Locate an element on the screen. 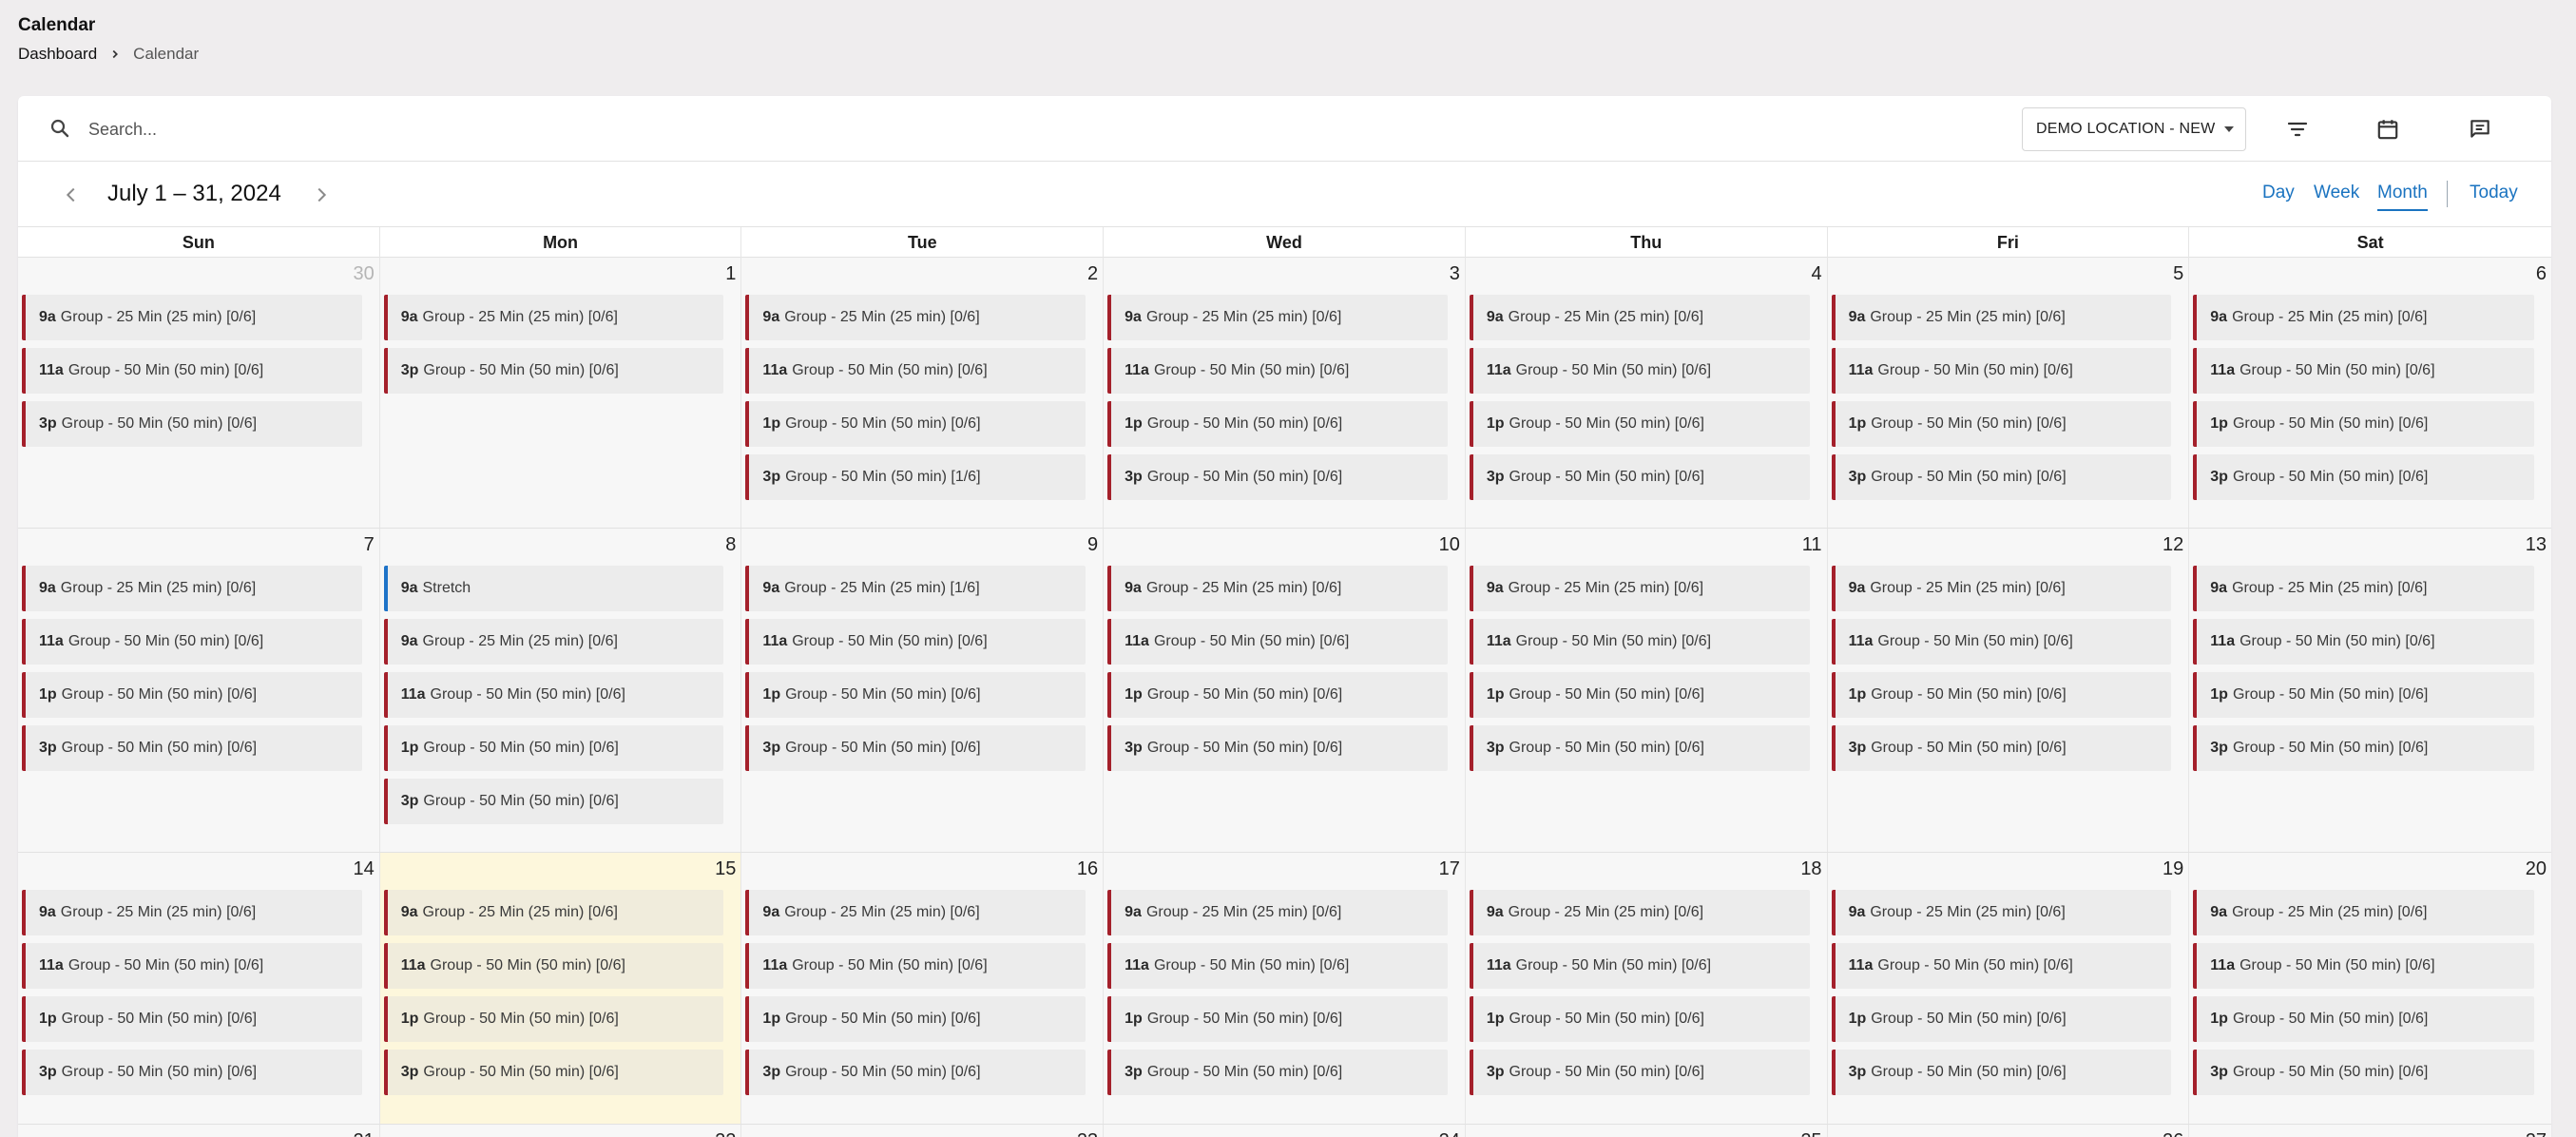 The height and width of the screenshot is (1137, 2576). day-cell: 21 is located at coordinates (199, 1131).